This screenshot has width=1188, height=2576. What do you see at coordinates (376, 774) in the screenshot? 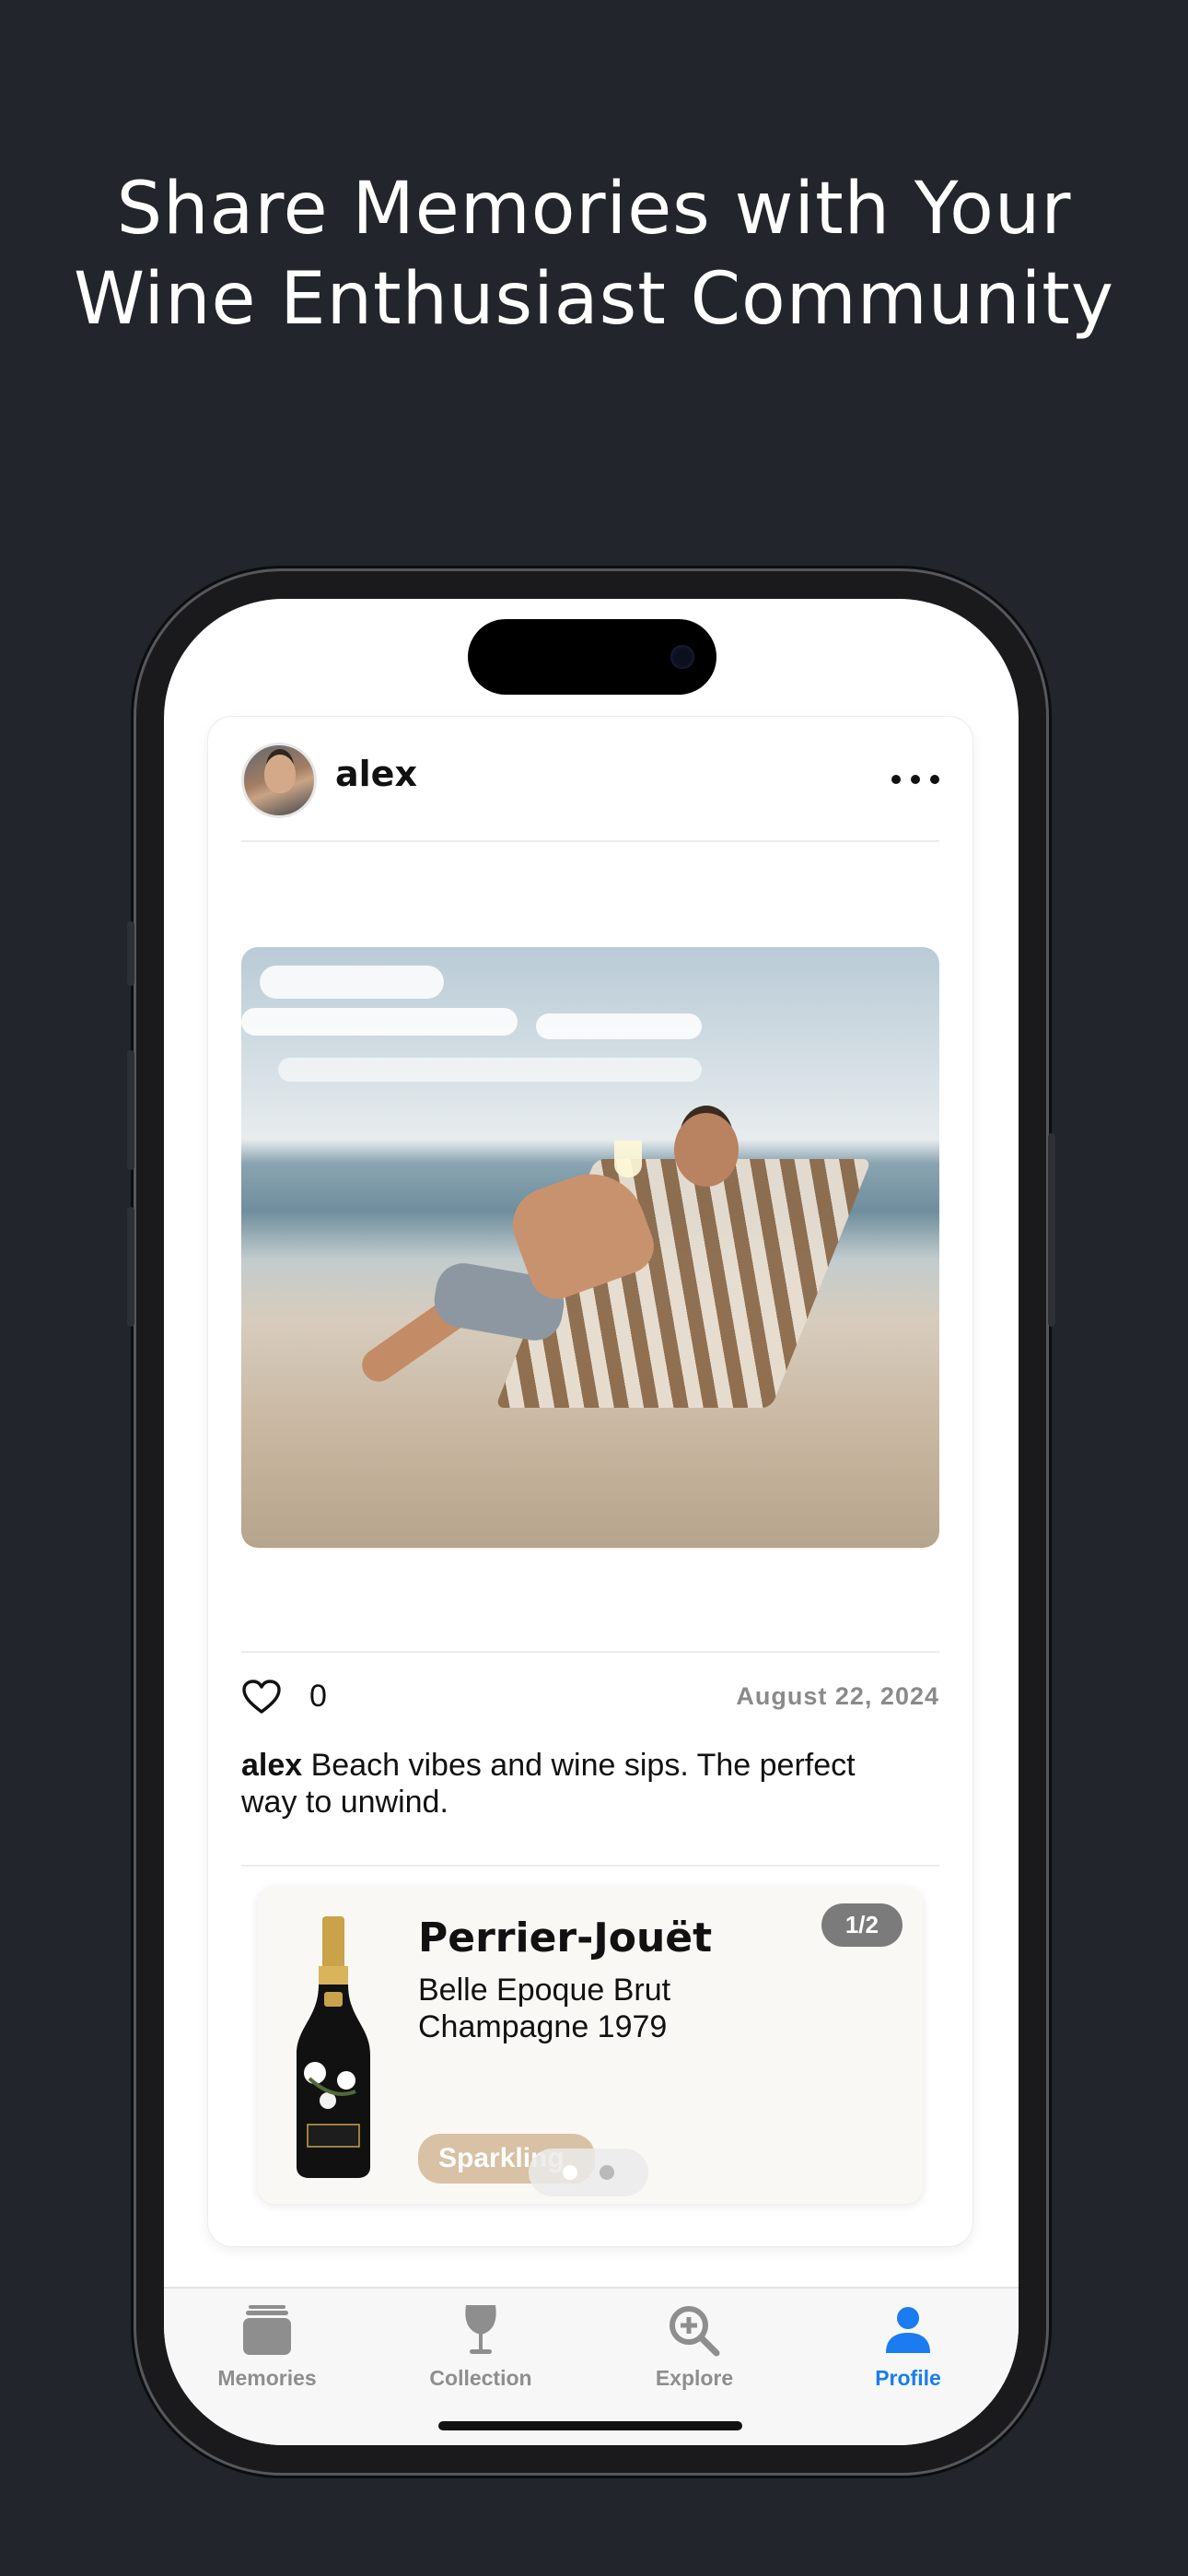
I see `post-username: alex` at bounding box center [376, 774].